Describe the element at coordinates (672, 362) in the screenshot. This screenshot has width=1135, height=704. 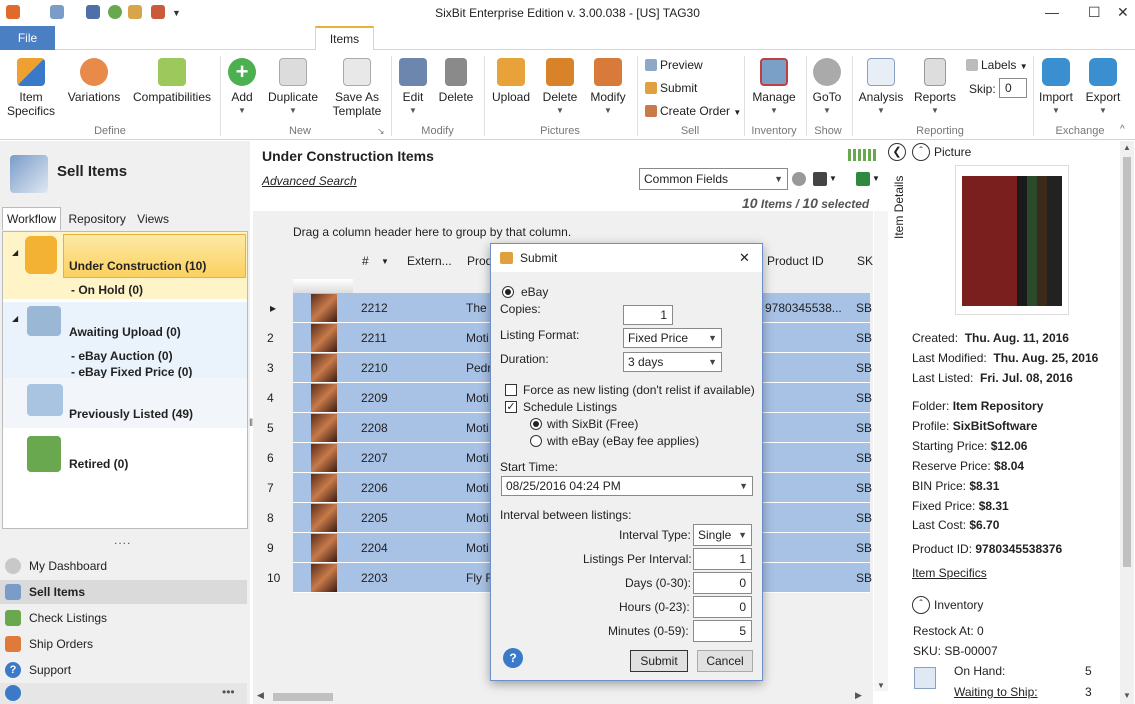
I see `duration-select: 3 days ▼` at that location.